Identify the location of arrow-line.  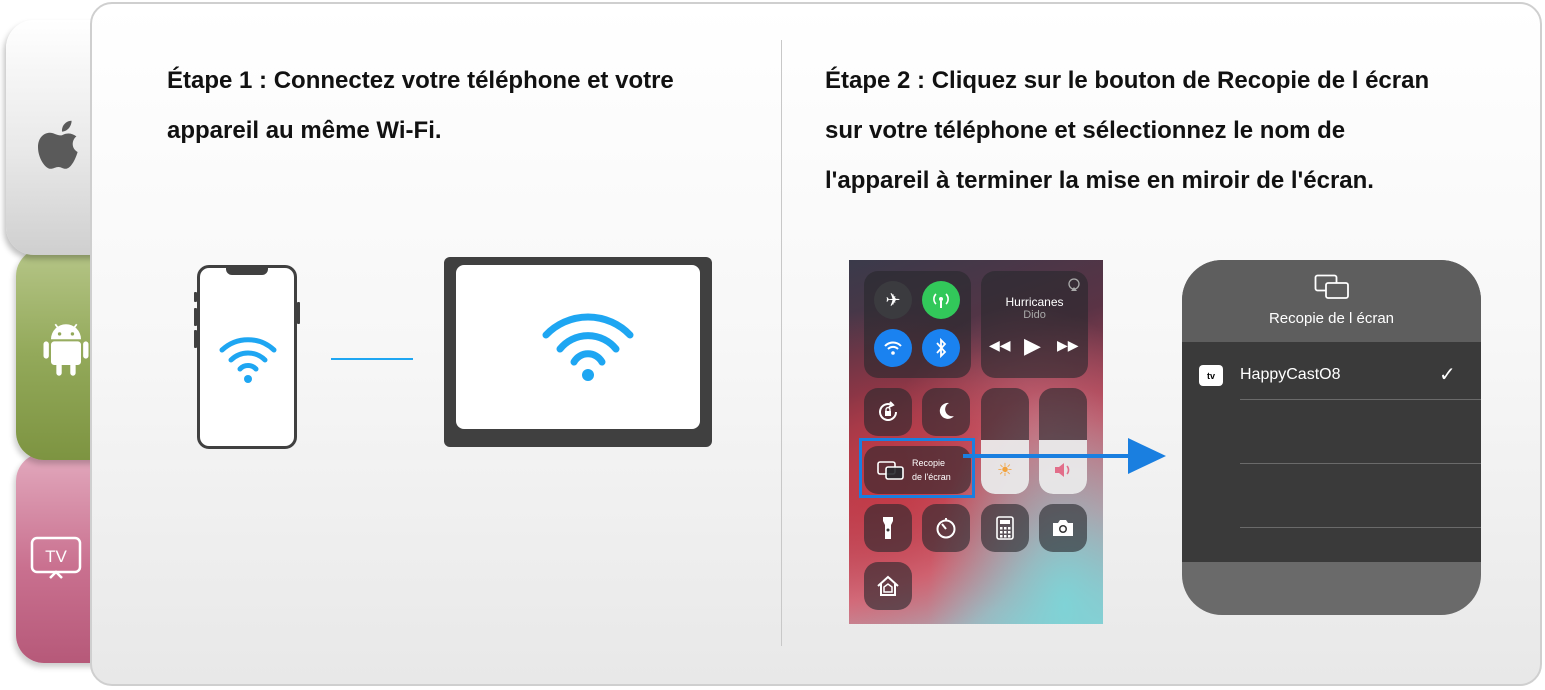
(1049, 456).